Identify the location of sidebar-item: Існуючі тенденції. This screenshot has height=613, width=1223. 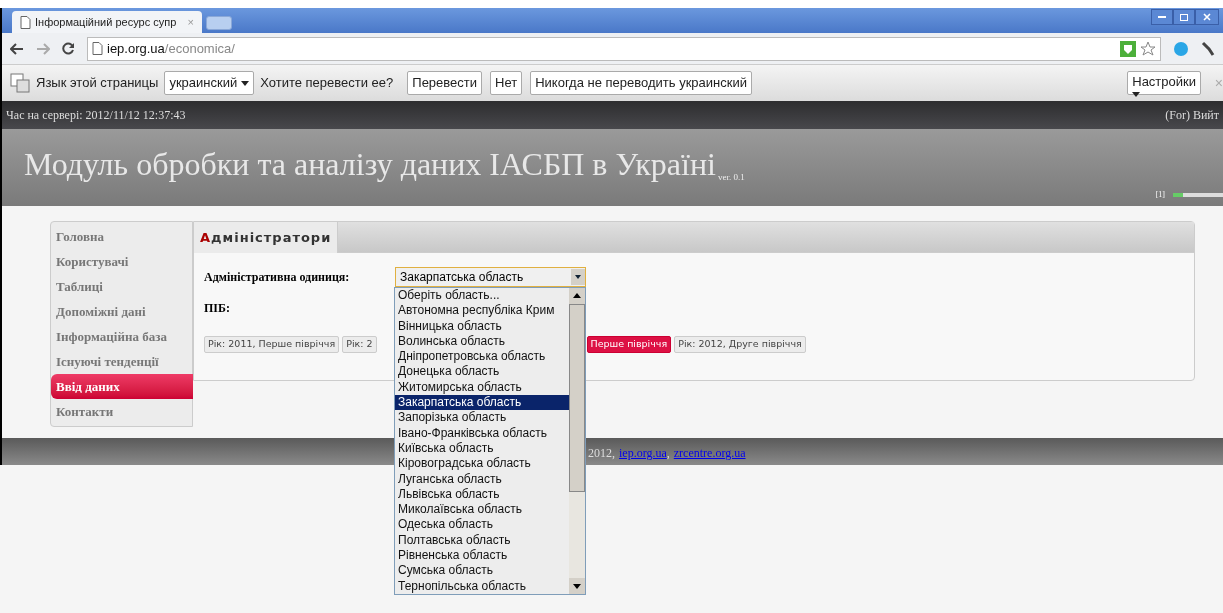
(121, 361).